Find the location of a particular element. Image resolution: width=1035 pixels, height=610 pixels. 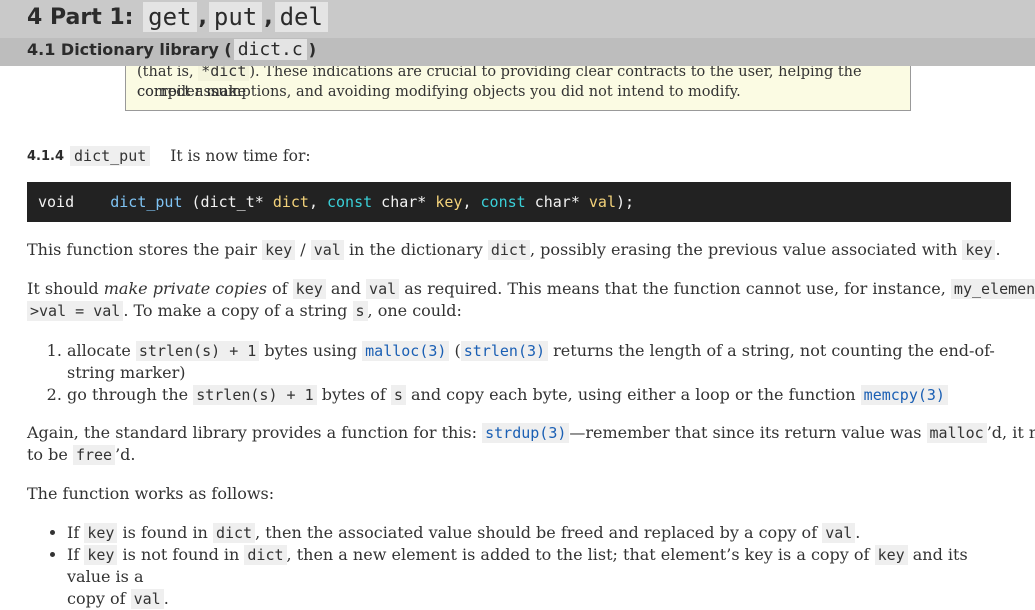

section-heading: 4.1 Dictionary library ( dict.c ) is located at coordinates (171, 49).